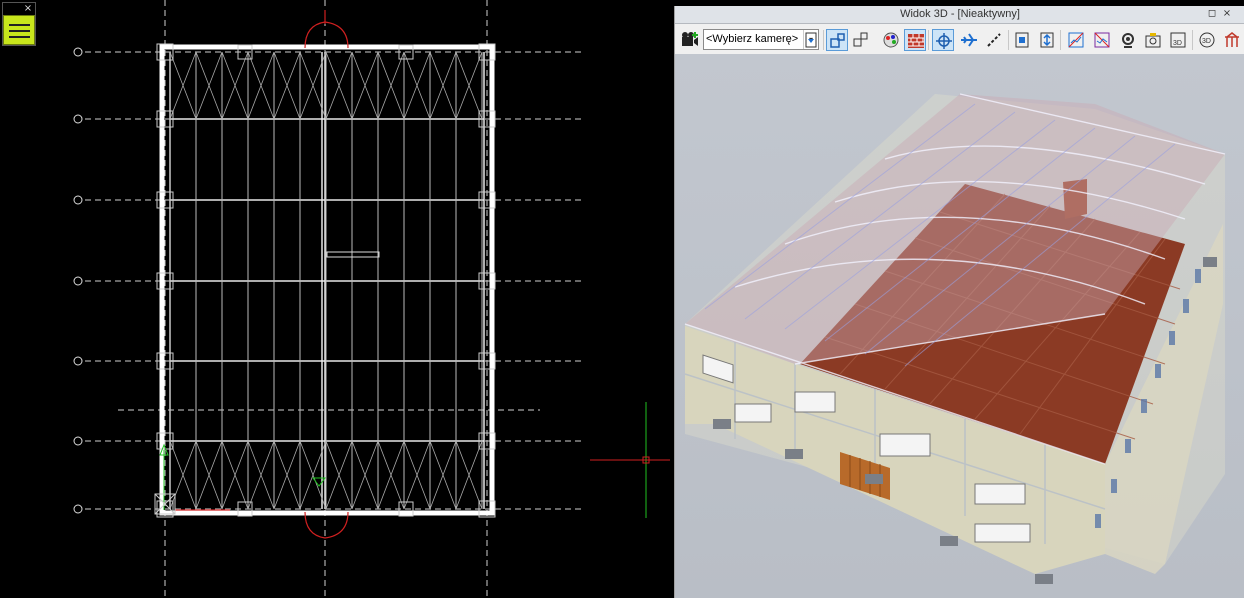 This screenshot has width=1244, height=598. What do you see at coordinates (861, 40) in the screenshot?
I see `view-box-alt-icon` at bounding box center [861, 40].